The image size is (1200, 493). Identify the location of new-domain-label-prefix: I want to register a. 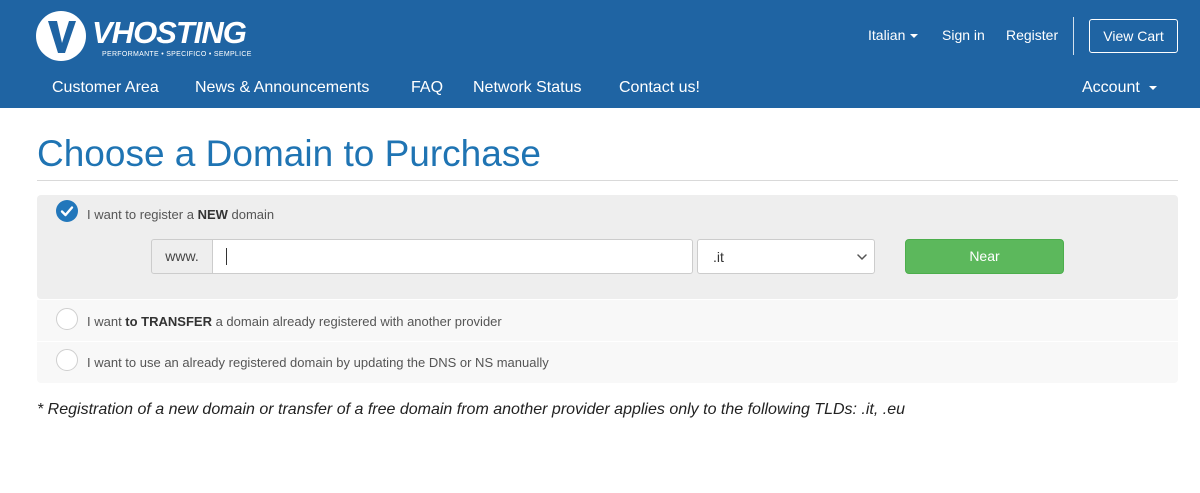
(142, 214).